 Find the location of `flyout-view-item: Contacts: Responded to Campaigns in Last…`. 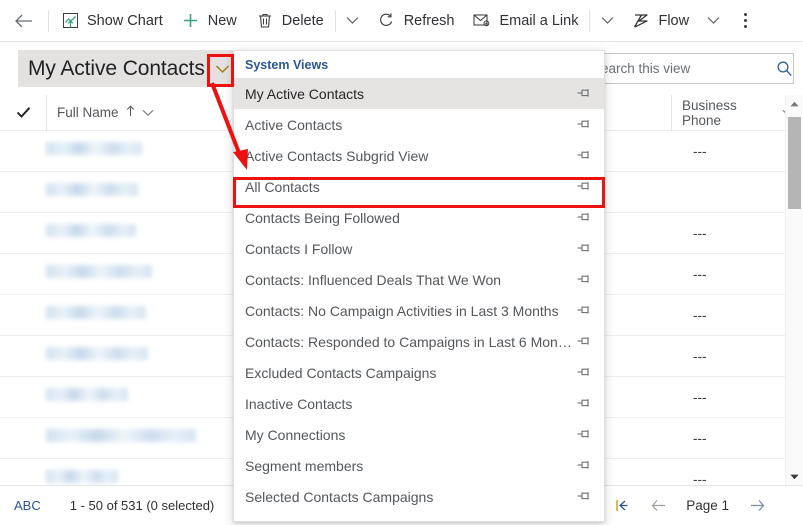

flyout-view-item: Contacts: Responded to Campaigns in Last… is located at coordinates (419, 341).